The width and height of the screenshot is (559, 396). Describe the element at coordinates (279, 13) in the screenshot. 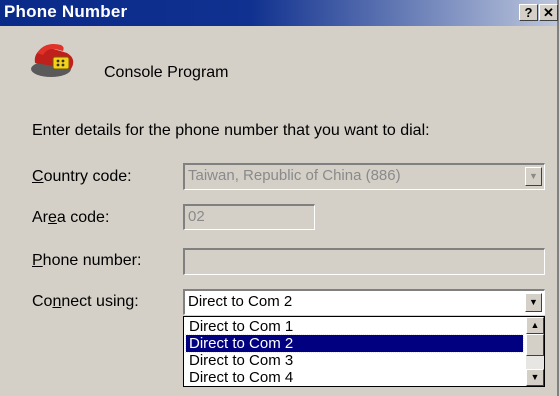

I see `title-bar: Phone Number ? ✕` at that location.